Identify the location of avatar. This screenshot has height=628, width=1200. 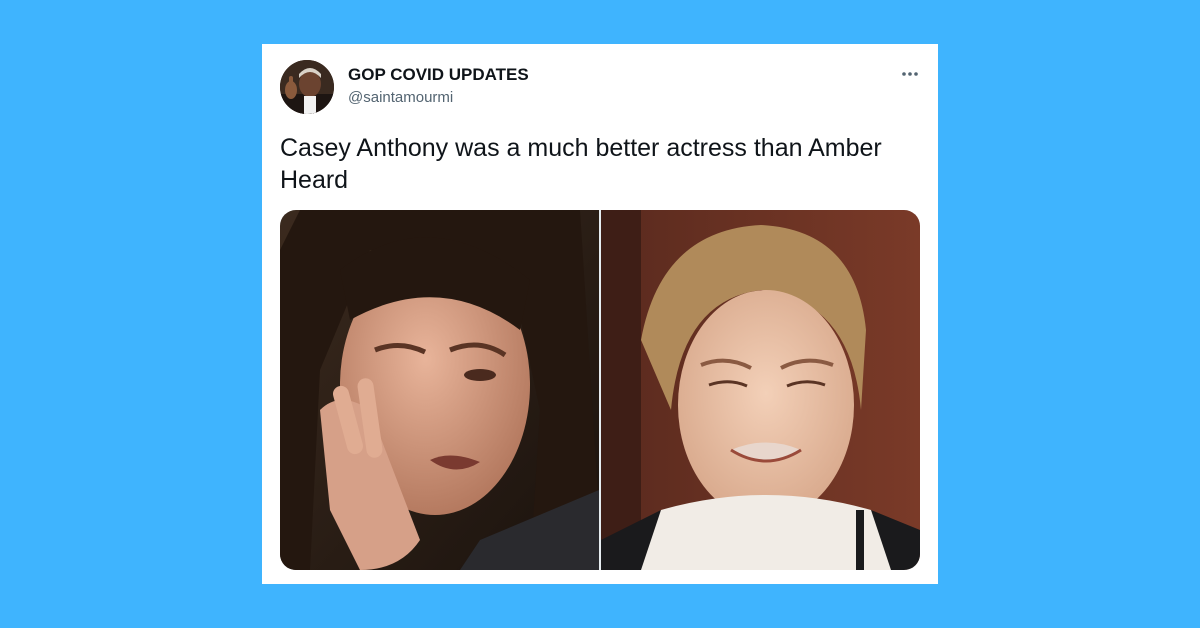
(307, 87).